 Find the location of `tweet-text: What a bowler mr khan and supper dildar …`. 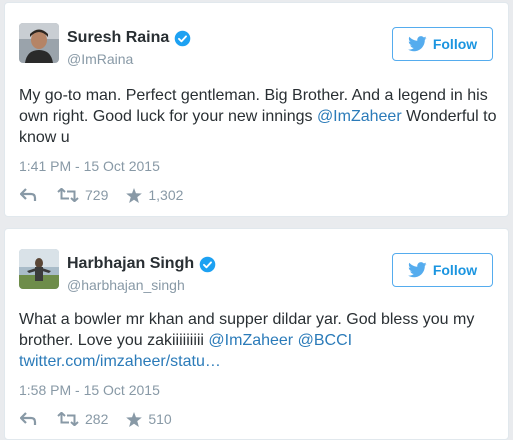

tweet-text: What a bowler mr khan and supper dildar … is located at coordinates (259, 340).